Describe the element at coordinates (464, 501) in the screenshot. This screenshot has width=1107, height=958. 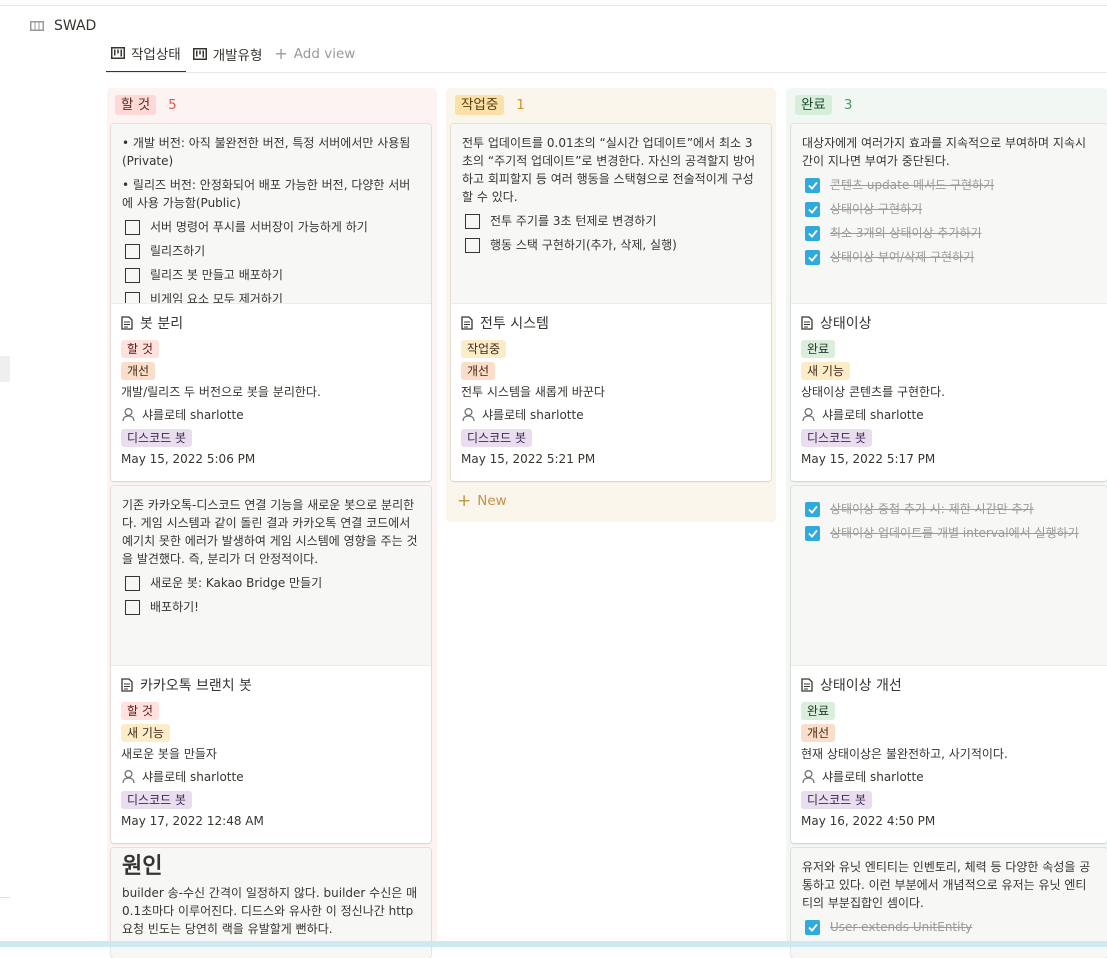
I see `plus-icon: +` at that location.